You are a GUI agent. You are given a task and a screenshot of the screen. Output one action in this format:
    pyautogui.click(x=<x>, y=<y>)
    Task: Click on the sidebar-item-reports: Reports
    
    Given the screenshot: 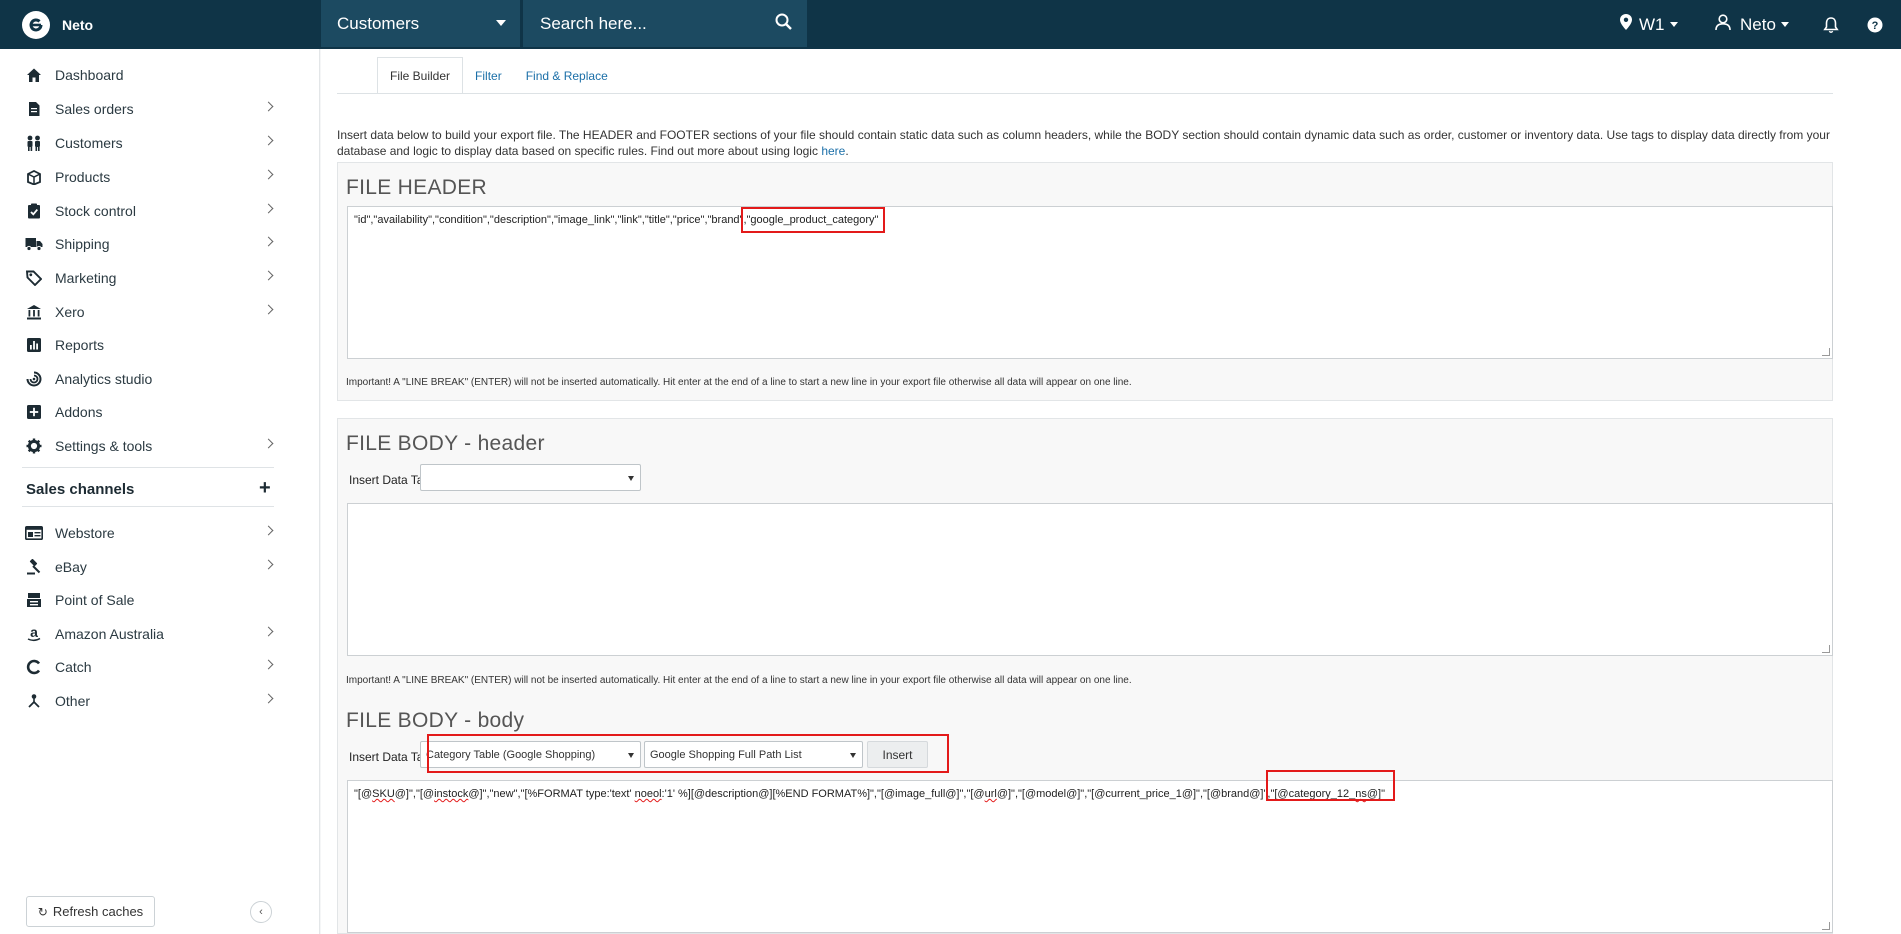 What is the action you would take?
    pyautogui.click(x=140, y=345)
    